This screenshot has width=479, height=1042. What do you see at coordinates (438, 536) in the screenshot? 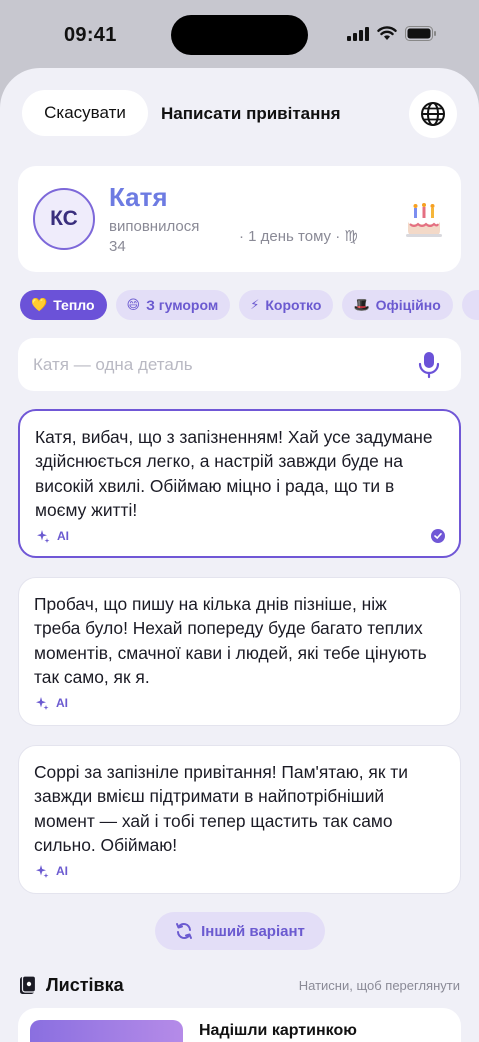
I see `selected-check-icon` at bounding box center [438, 536].